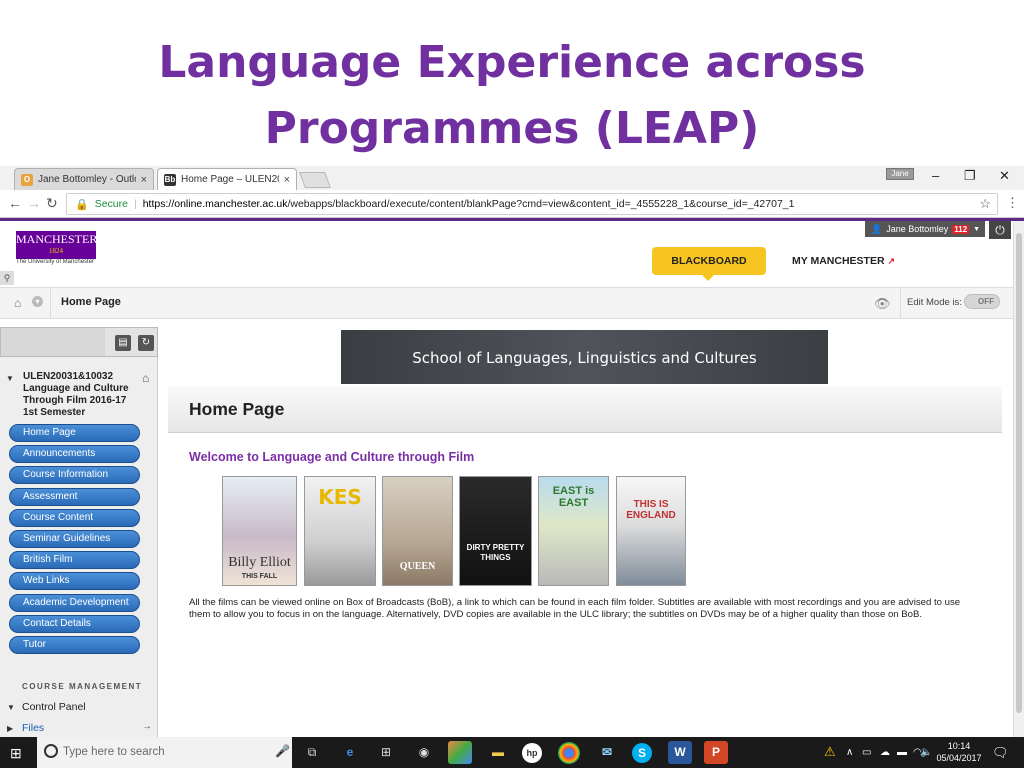 This screenshot has height=768, width=1024. I want to click on menu-item-web-links: Web Links, so click(74, 581).